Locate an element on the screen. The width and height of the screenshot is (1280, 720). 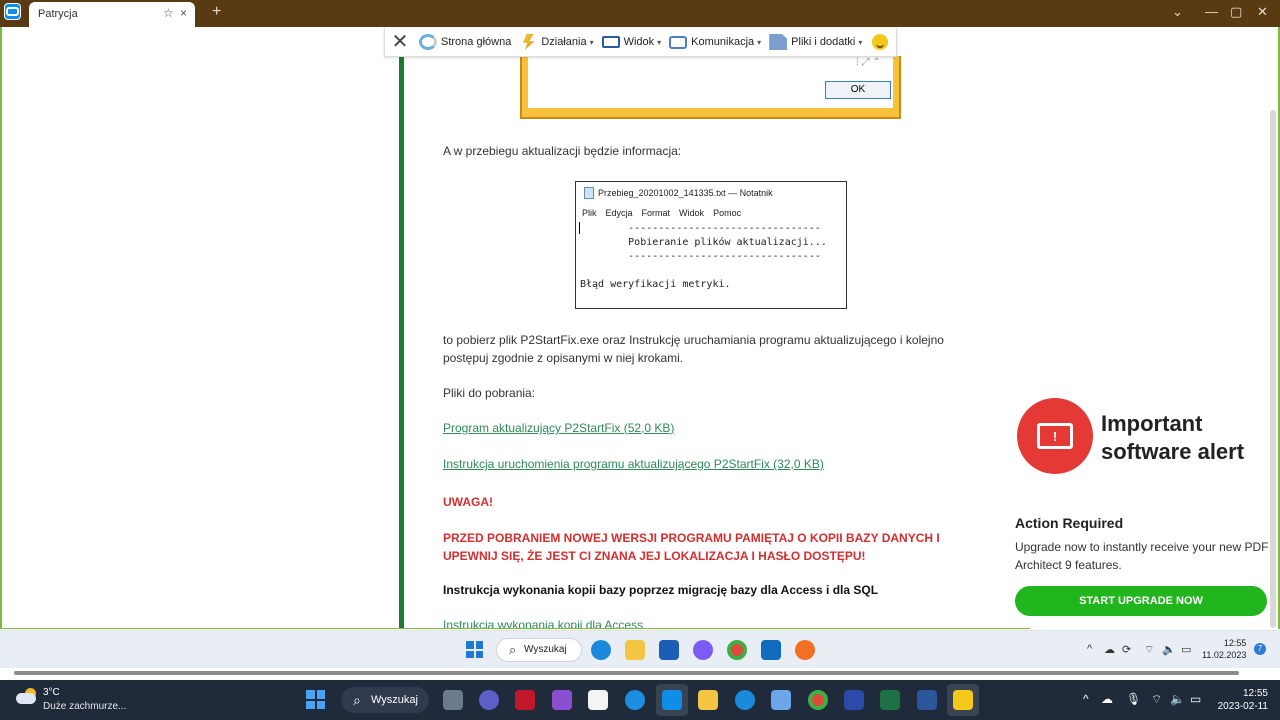
task-view-icon is located at coordinates (453, 700).